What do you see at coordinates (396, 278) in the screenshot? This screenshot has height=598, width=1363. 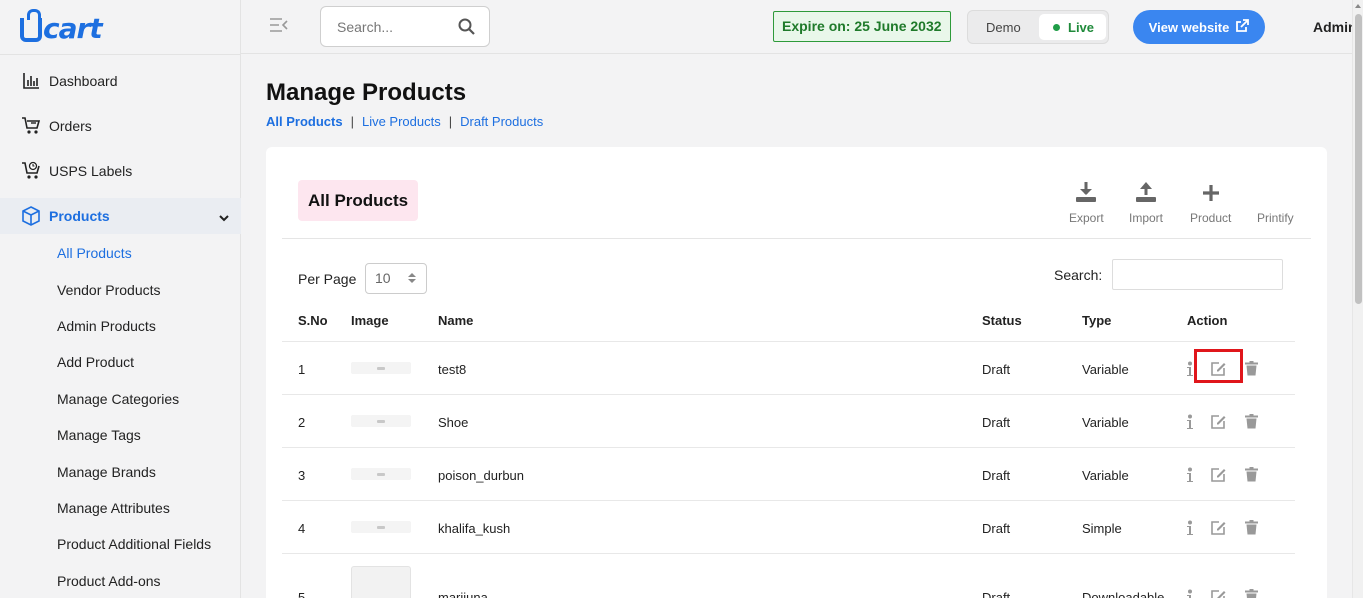 I see `per-page-select: 10` at bounding box center [396, 278].